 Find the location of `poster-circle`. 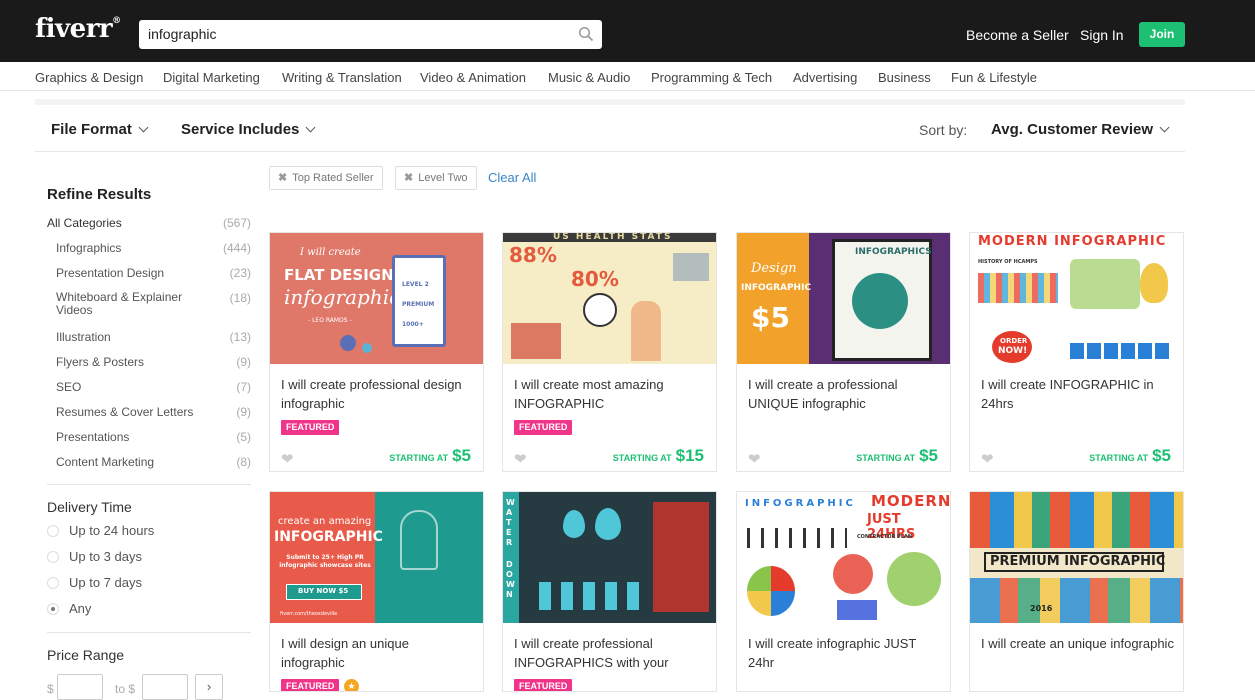

poster-circle is located at coordinates (880, 301).